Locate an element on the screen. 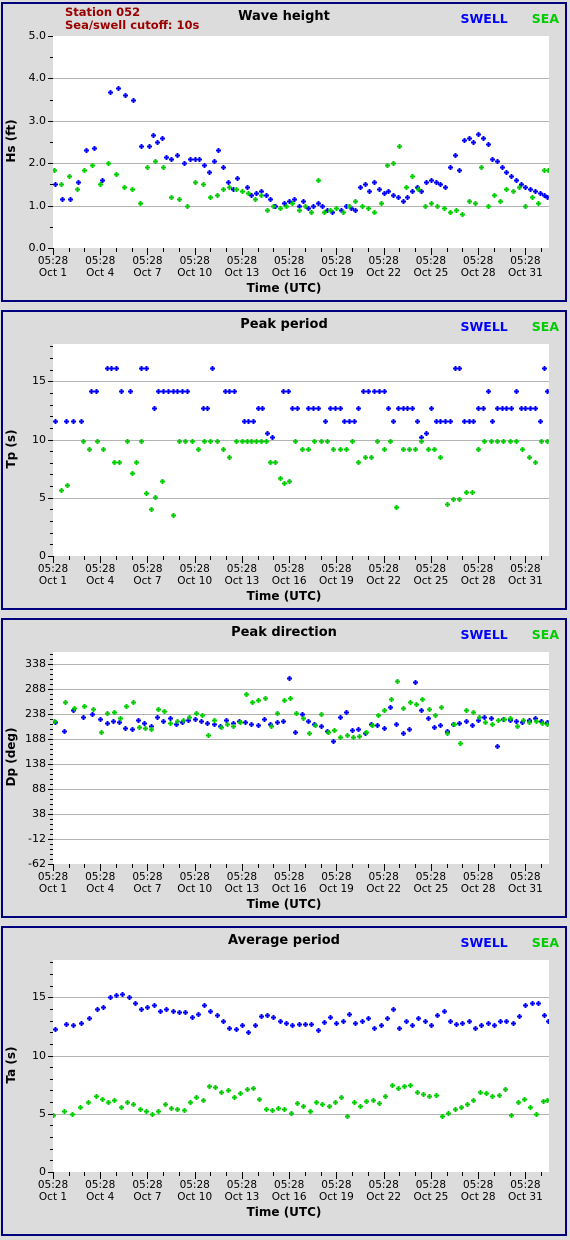 The image size is (570, 1240). x-axis-tick-label: 05:28 Oct 7 is located at coordinates (147, 267).